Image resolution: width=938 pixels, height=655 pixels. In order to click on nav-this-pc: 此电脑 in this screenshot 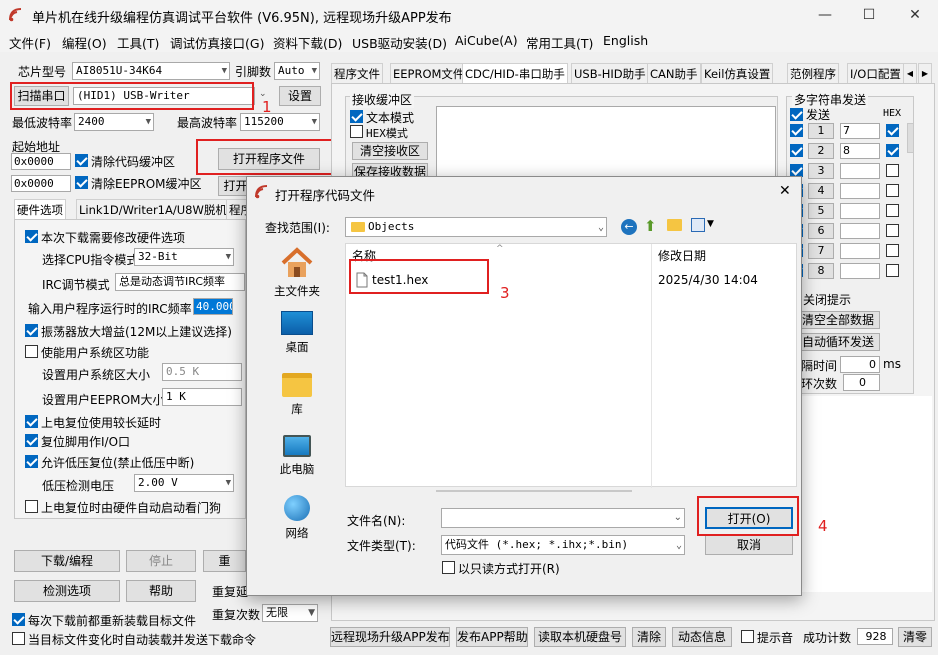, I will do `click(297, 456)`.